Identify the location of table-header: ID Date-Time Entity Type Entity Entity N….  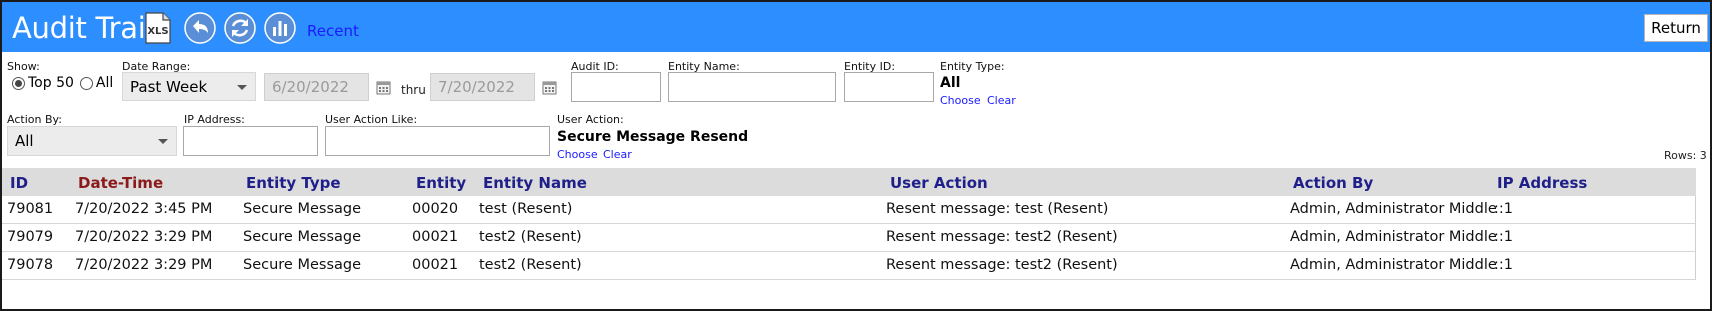
(849, 182).